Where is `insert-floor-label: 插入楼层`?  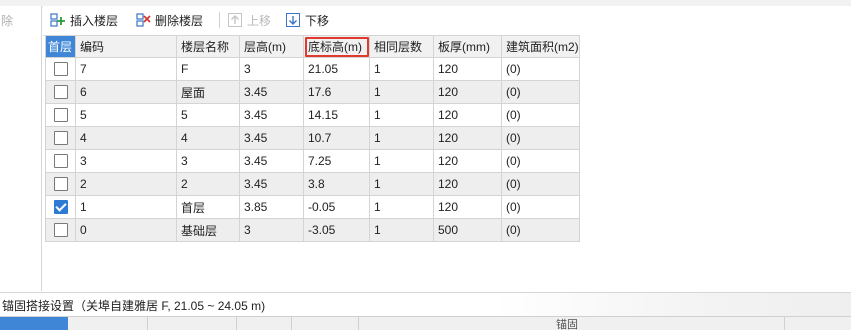
insert-floor-label: 插入楼层 is located at coordinates (94, 20).